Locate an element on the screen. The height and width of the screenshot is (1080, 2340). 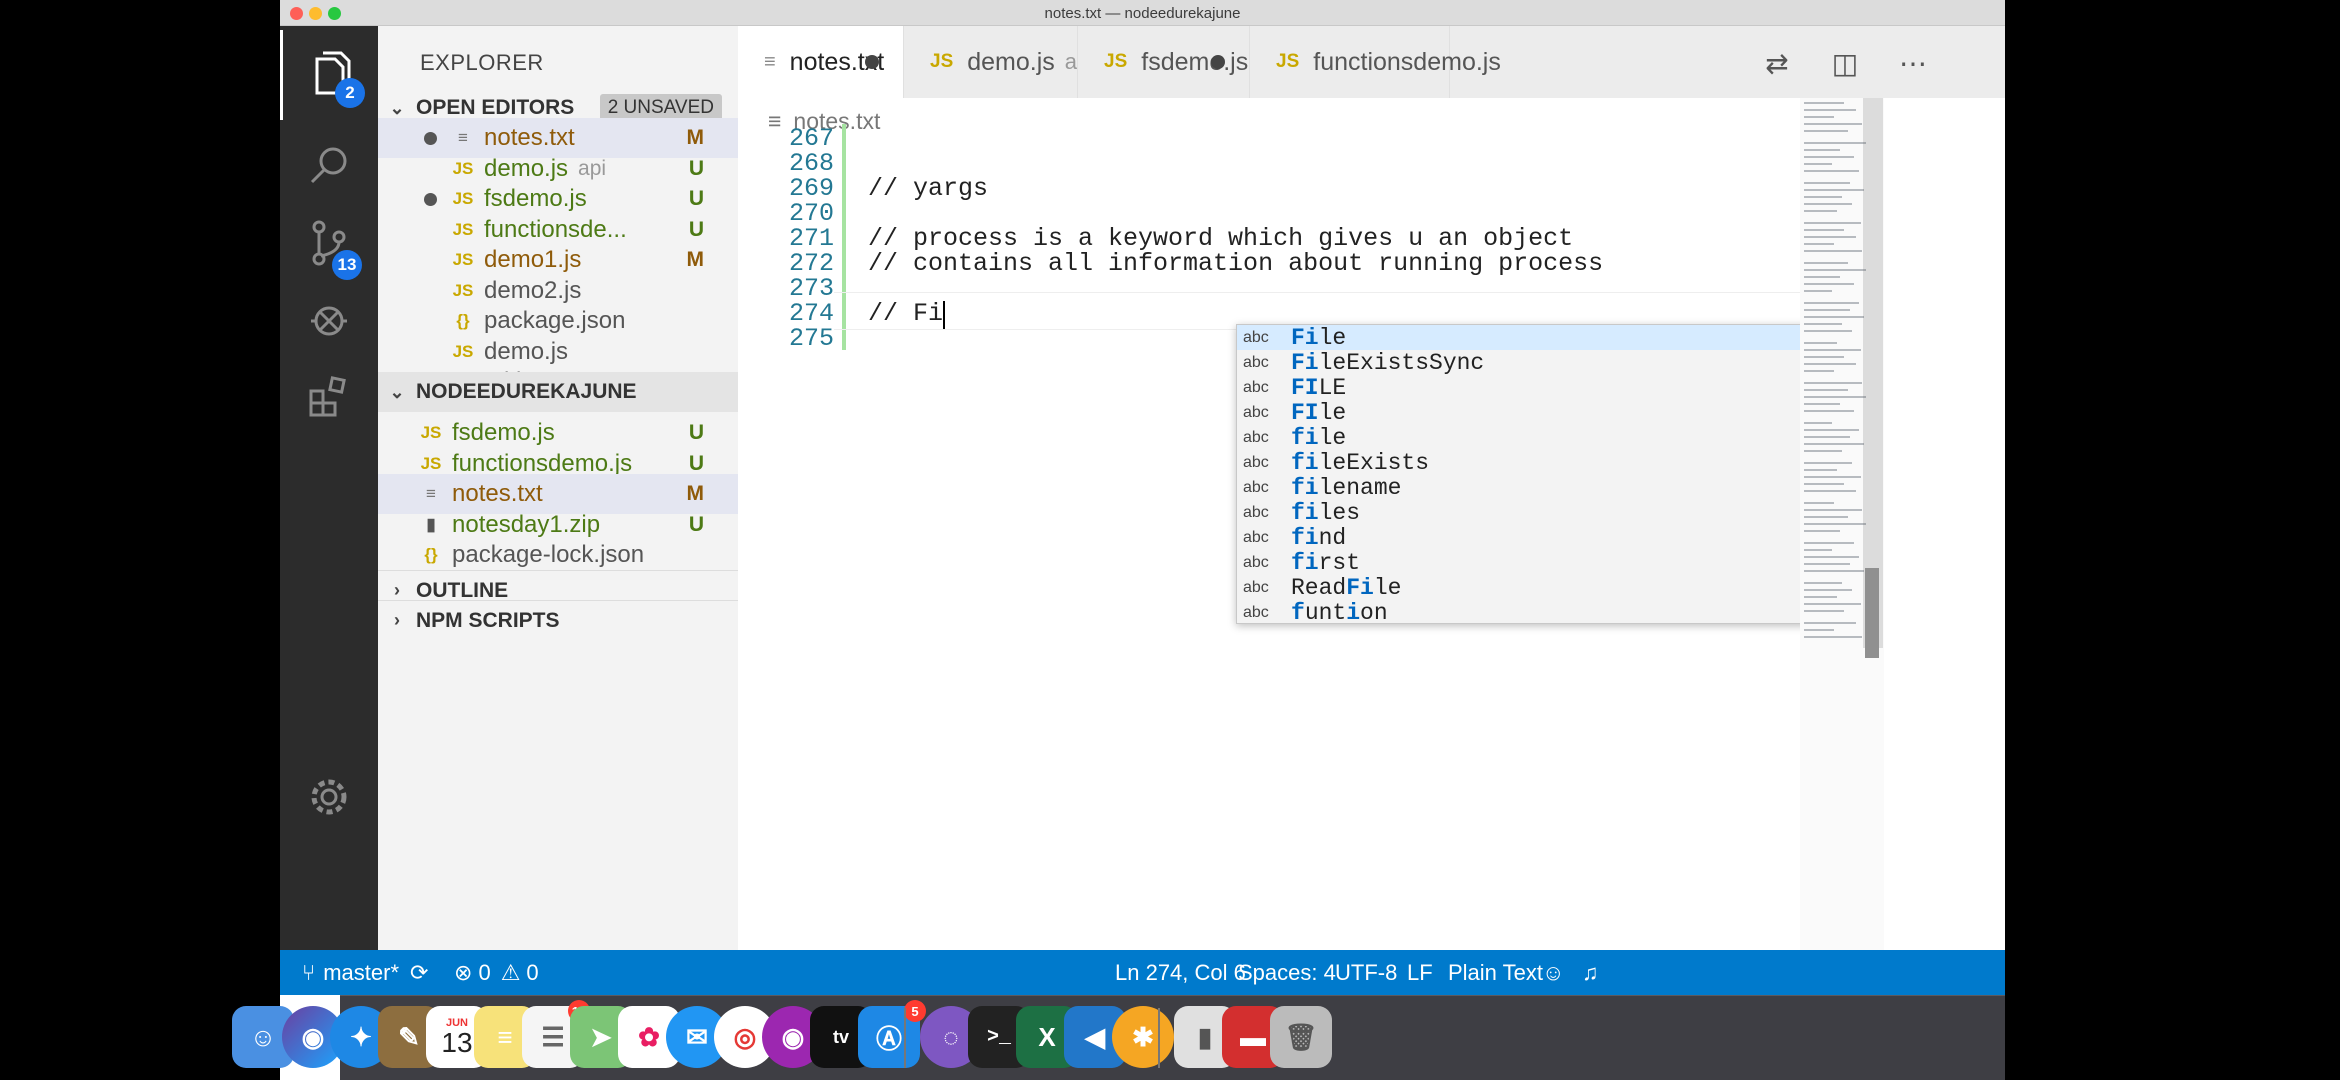
suggestion-text: on is located at coordinates (1374, 611).